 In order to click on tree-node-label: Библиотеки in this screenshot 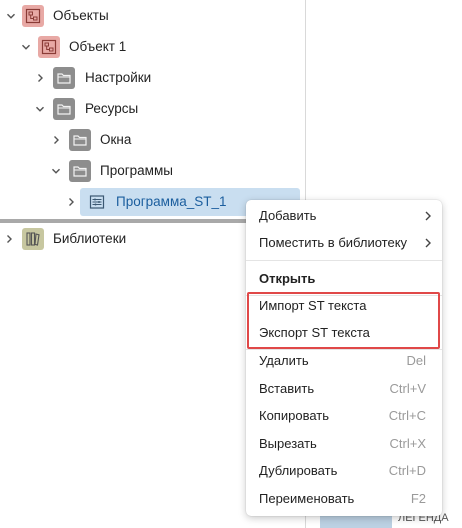, I will do `click(90, 238)`.